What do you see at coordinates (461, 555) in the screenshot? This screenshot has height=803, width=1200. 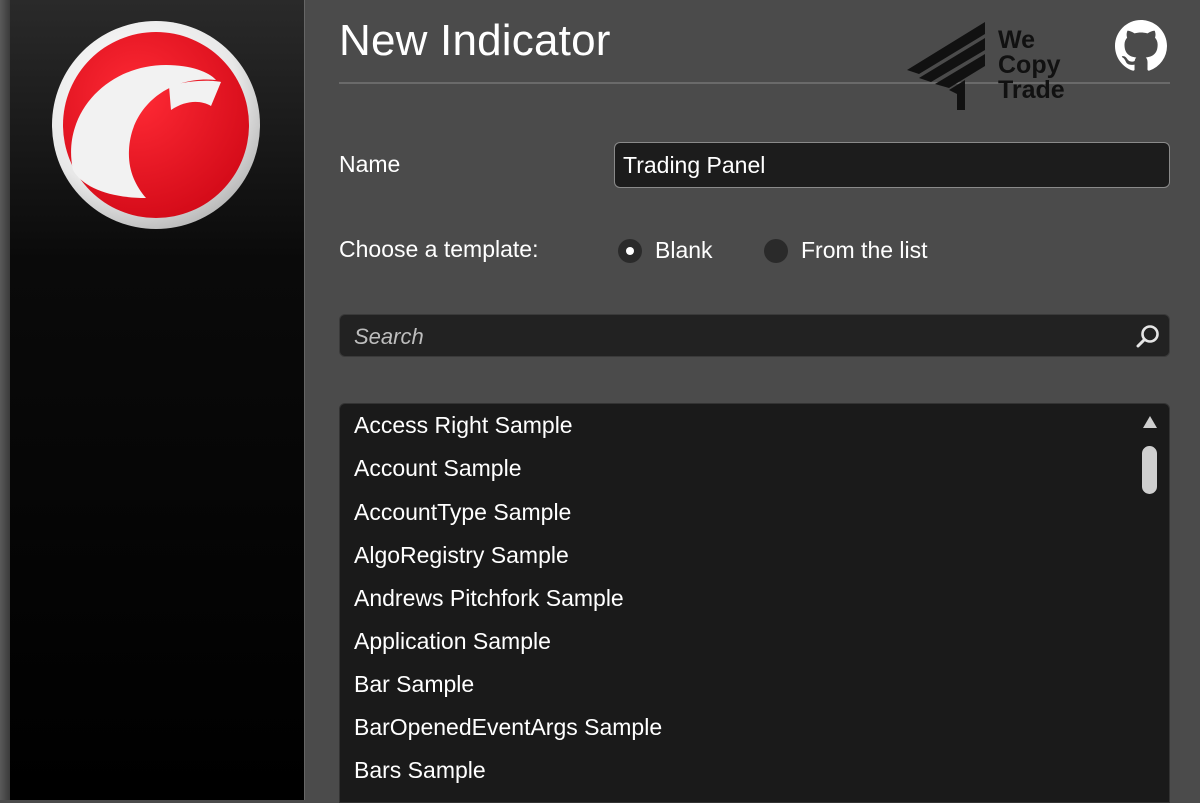 I see `list-item: AlgoRegistry Sample` at bounding box center [461, 555].